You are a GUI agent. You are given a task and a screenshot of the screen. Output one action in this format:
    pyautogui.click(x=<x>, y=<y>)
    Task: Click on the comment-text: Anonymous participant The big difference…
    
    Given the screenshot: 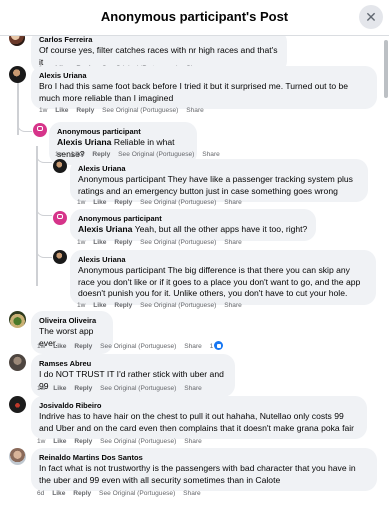 What is the action you would take?
    pyautogui.click(x=219, y=281)
    